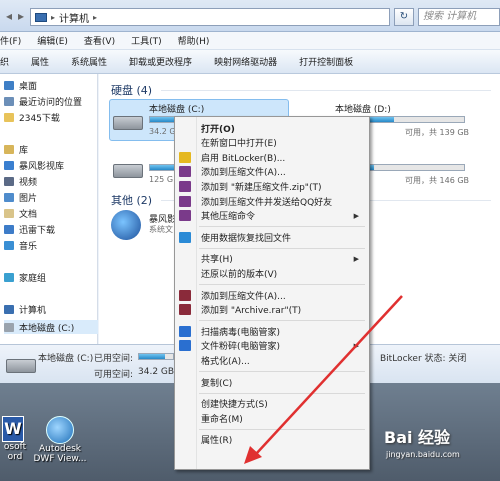  I want to click on address-text: 计算机, so click(74, 19).